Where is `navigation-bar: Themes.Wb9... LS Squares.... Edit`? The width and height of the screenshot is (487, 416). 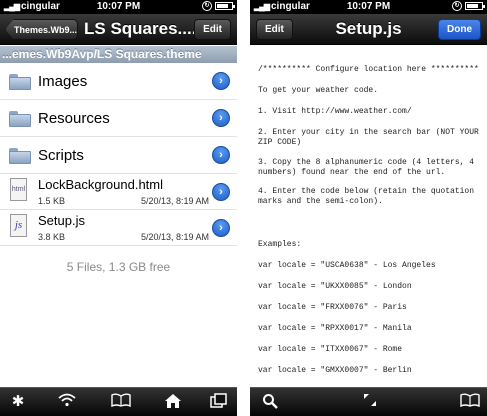 navigation-bar: Themes.Wb9... LS Squares.... Edit is located at coordinates (118, 29).